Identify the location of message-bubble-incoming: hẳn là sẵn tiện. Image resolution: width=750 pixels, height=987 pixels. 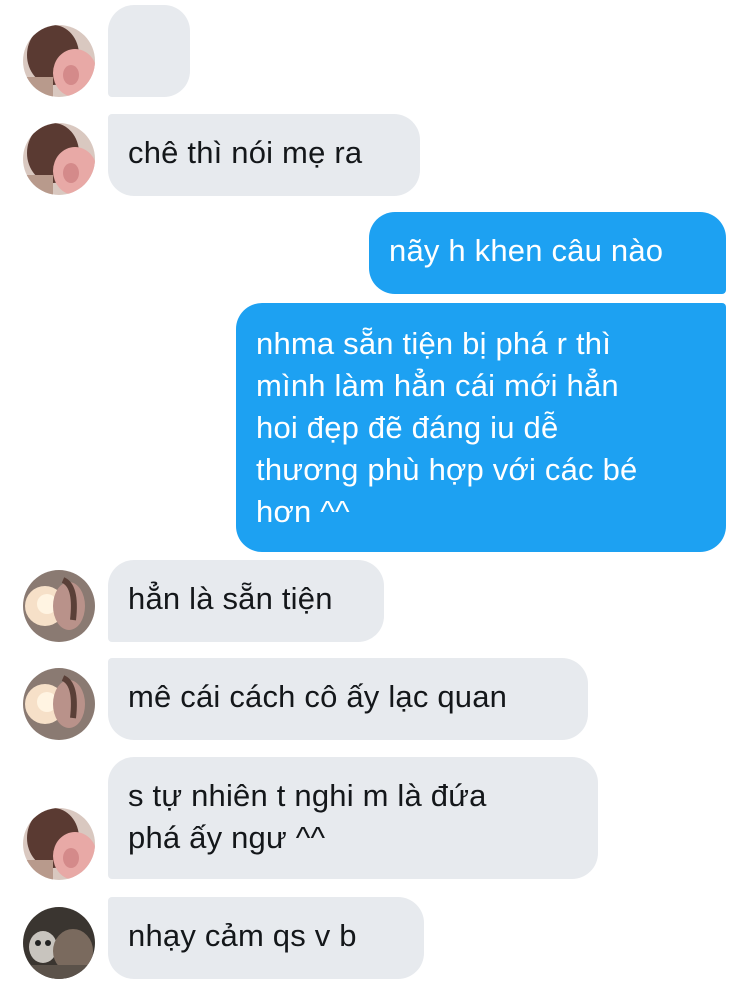
(246, 601).